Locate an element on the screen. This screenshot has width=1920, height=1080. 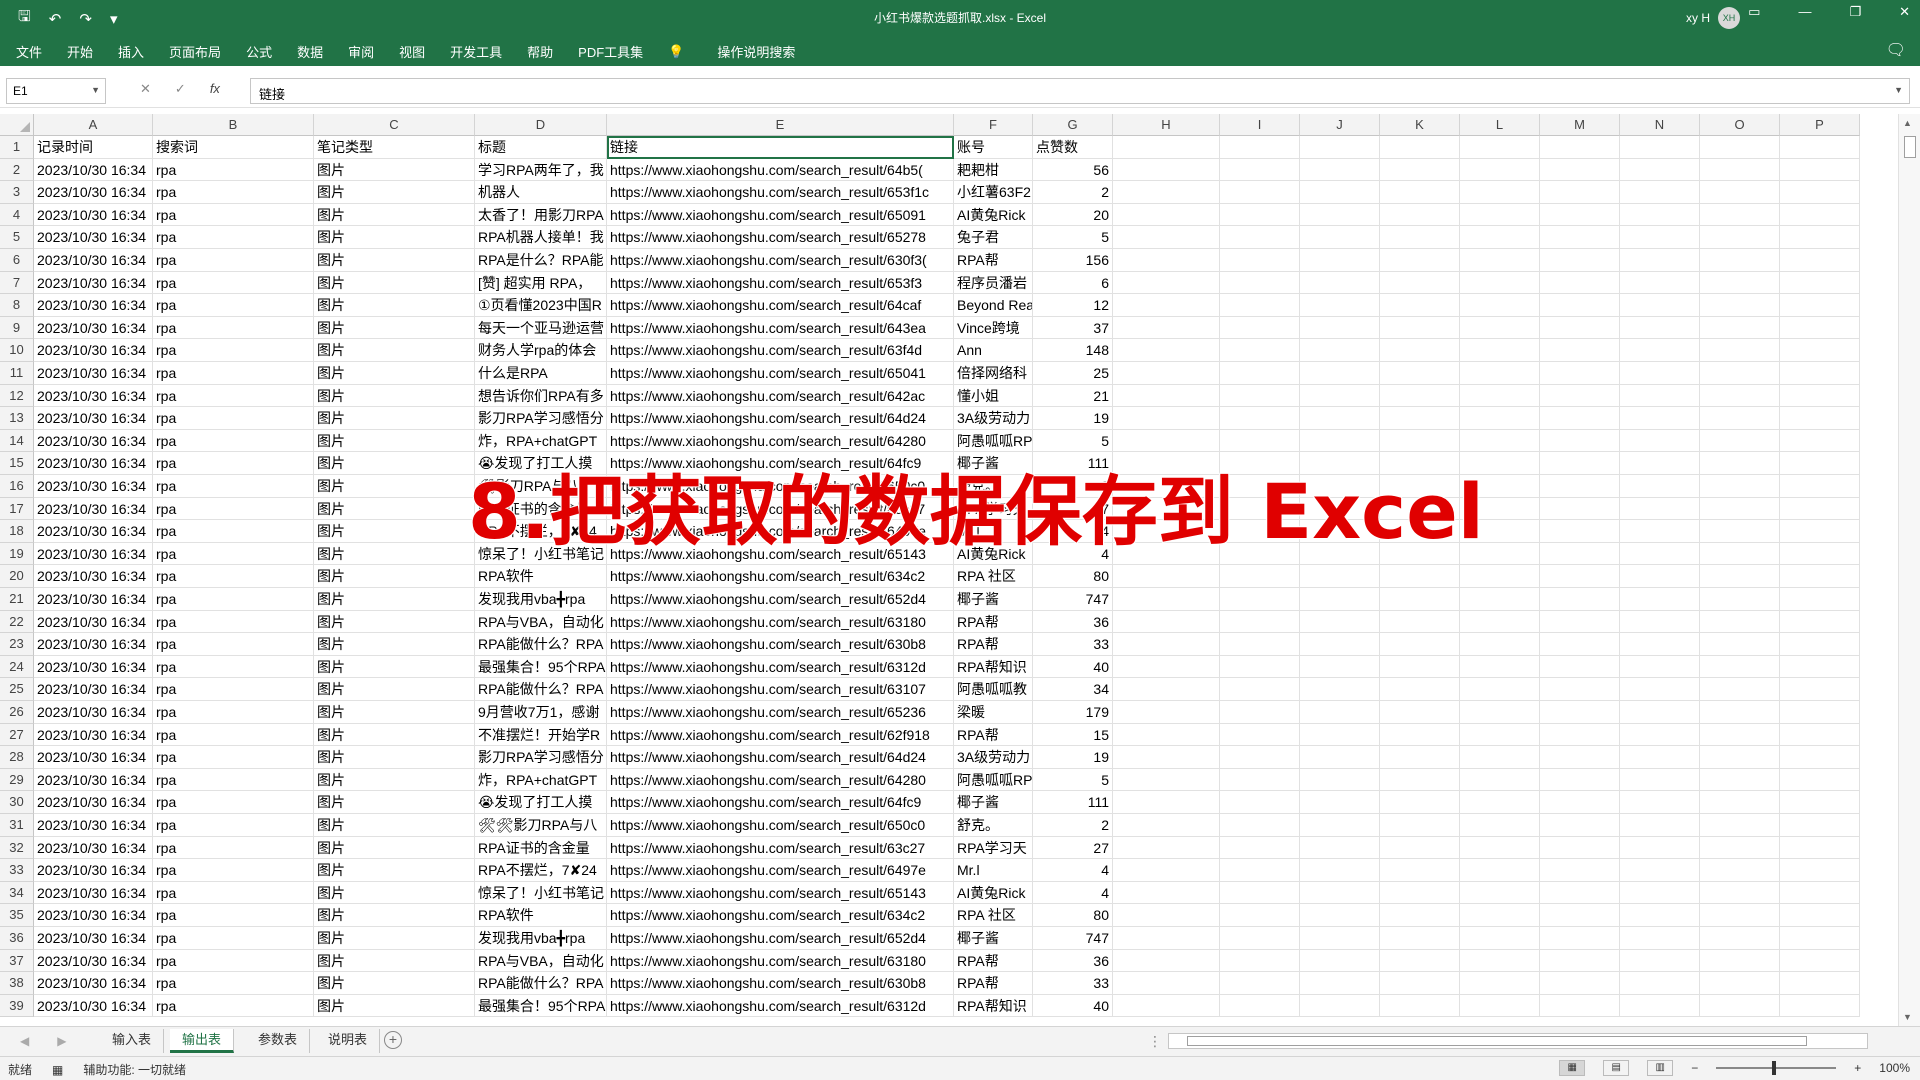
row-header: 3 is located at coordinates (17, 192).